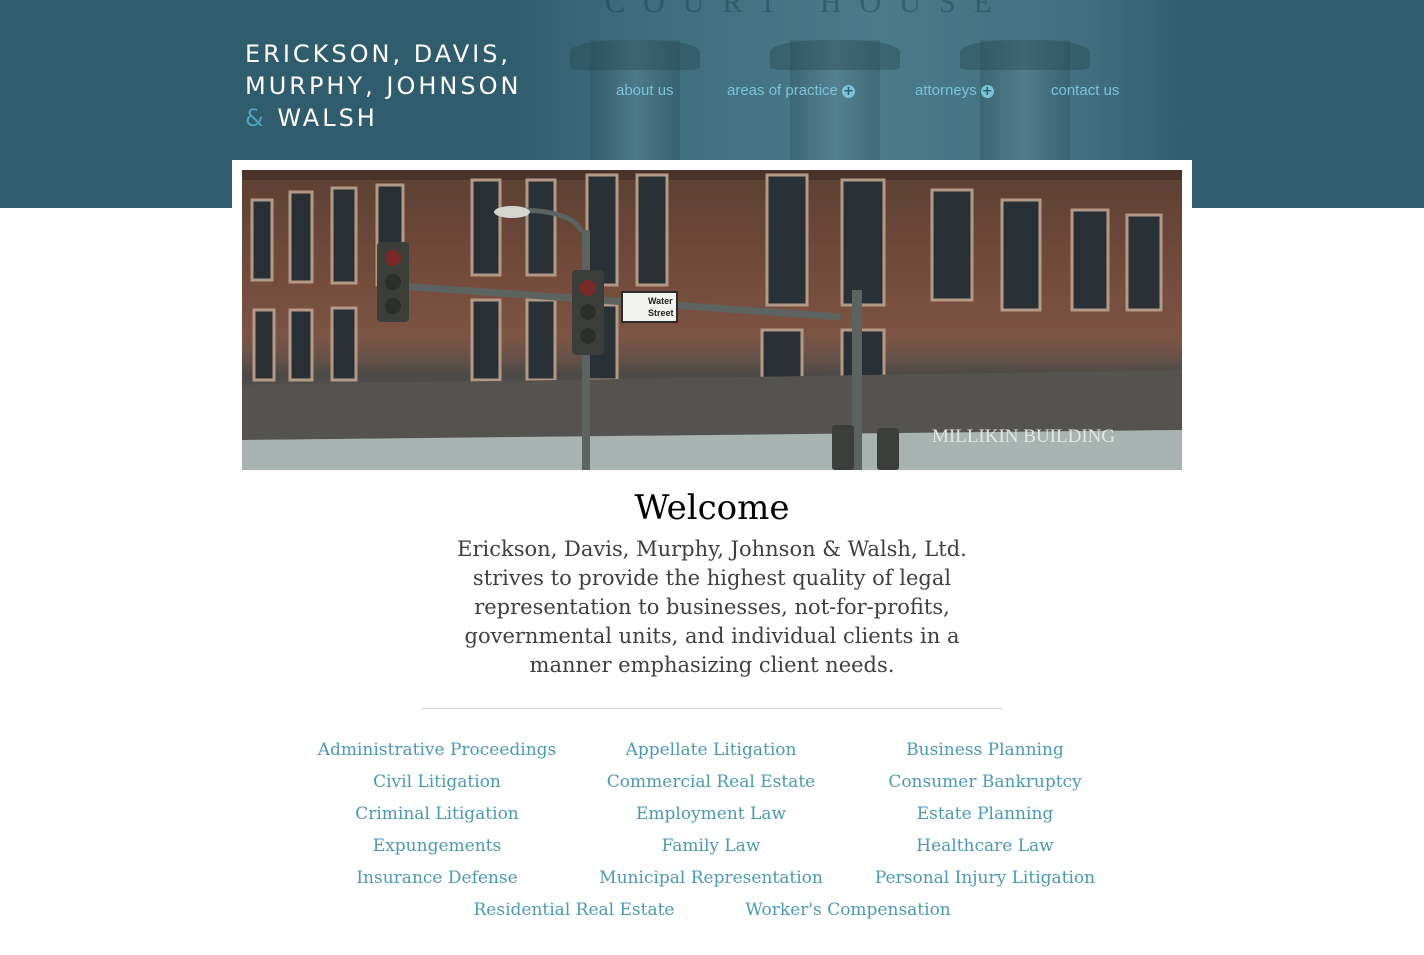 This screenshot has width=1424, height=955. What do you see at coordinates (711, 814) in the screenshot?
I see `practice-link: Employment Law` at bounding box center [711, 814].